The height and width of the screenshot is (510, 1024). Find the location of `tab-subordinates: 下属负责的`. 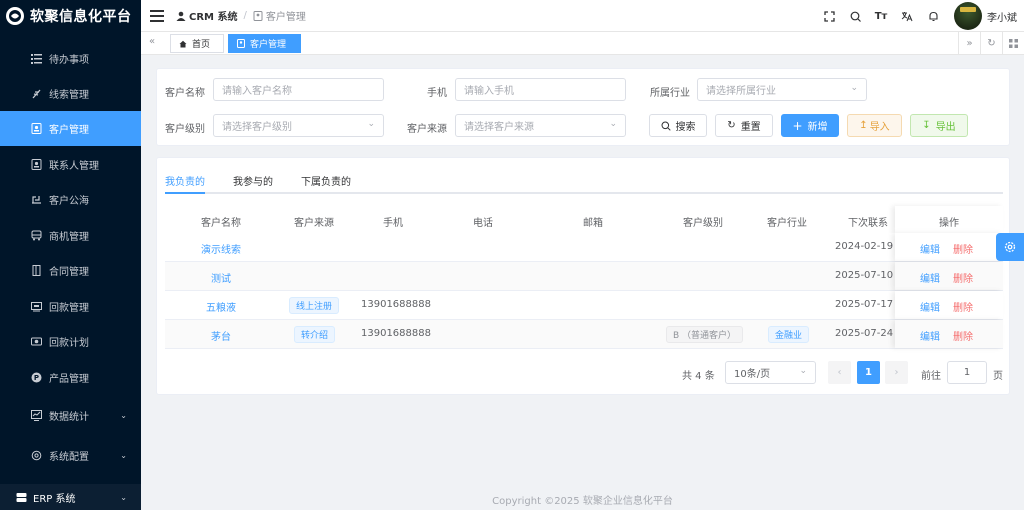

tab-subordinates: 下属负责的 is located at coordinates (326, 180).